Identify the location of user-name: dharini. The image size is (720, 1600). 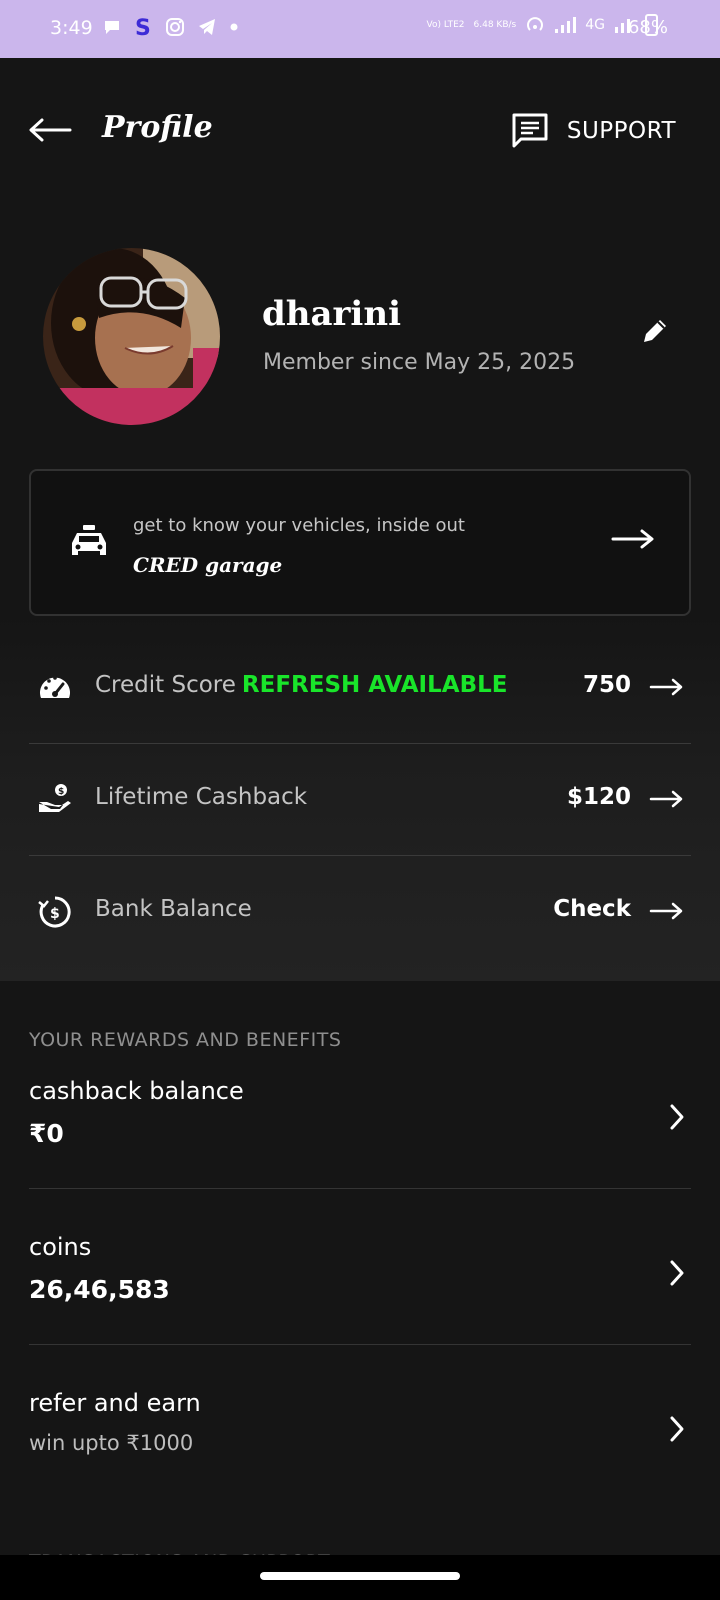
(331, 314).